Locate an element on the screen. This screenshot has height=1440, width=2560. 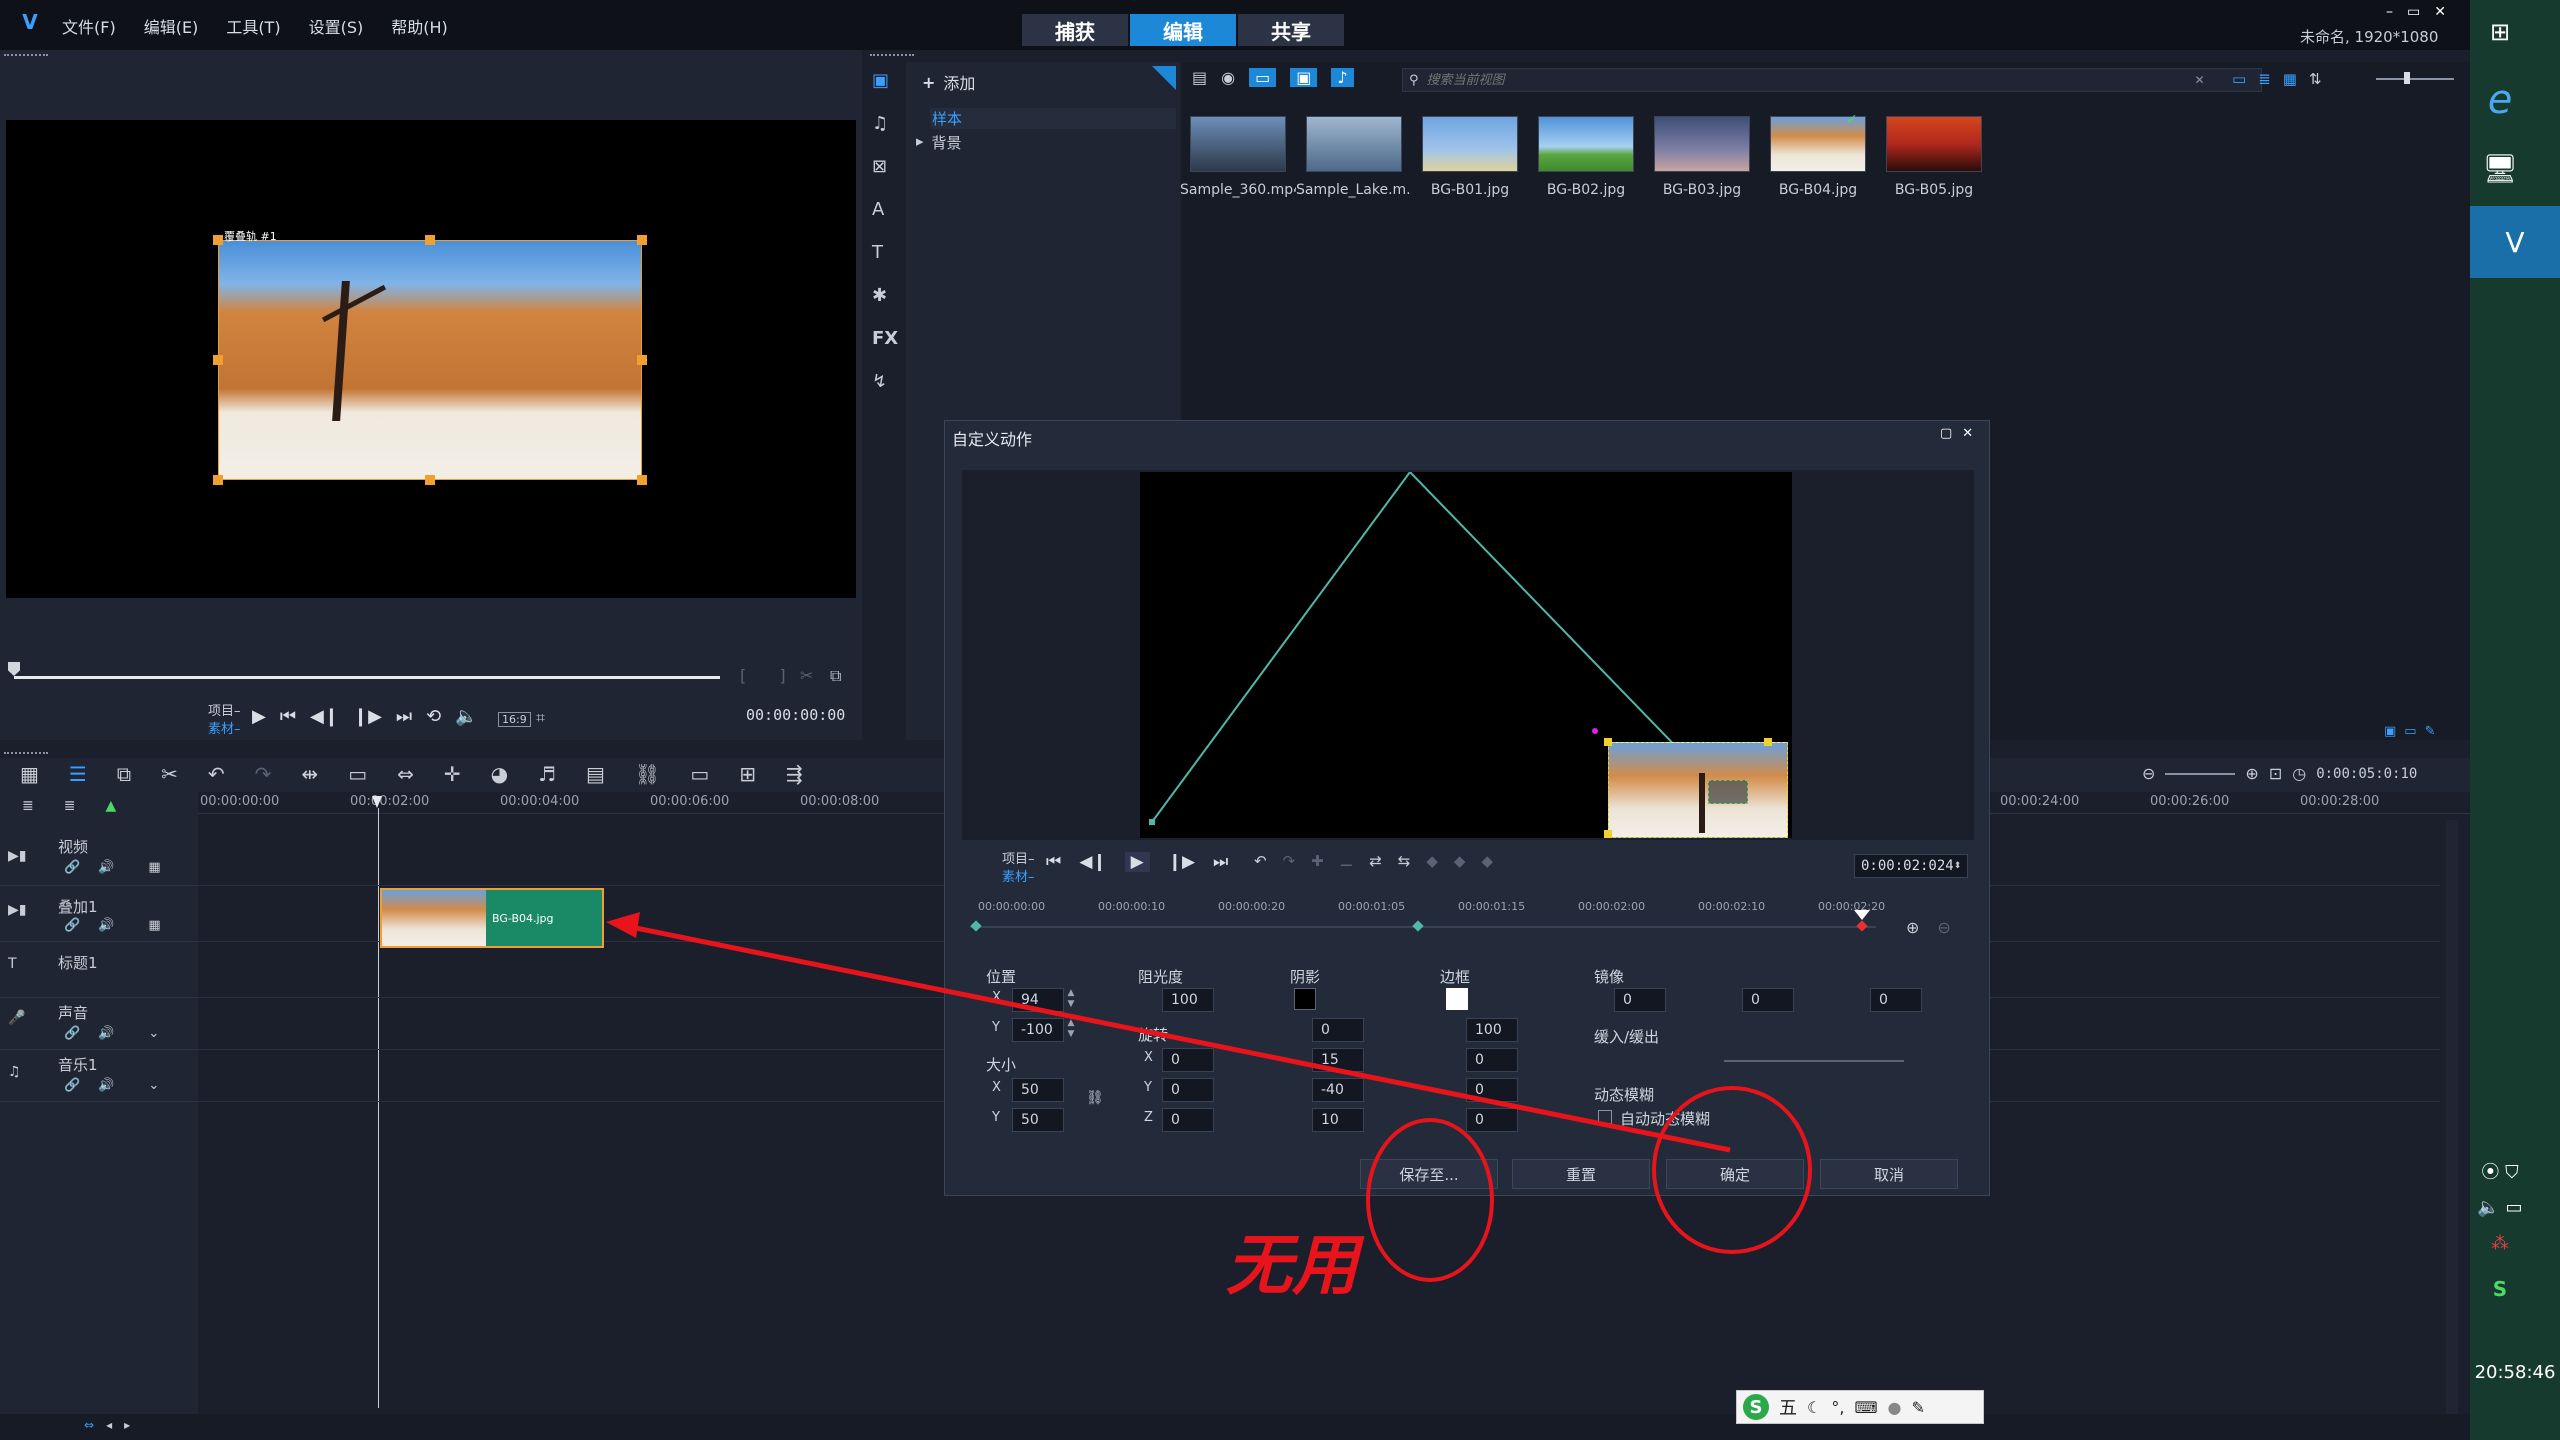
timeline-clip: BG-B04.jpg is located at coordinates (492, 918).